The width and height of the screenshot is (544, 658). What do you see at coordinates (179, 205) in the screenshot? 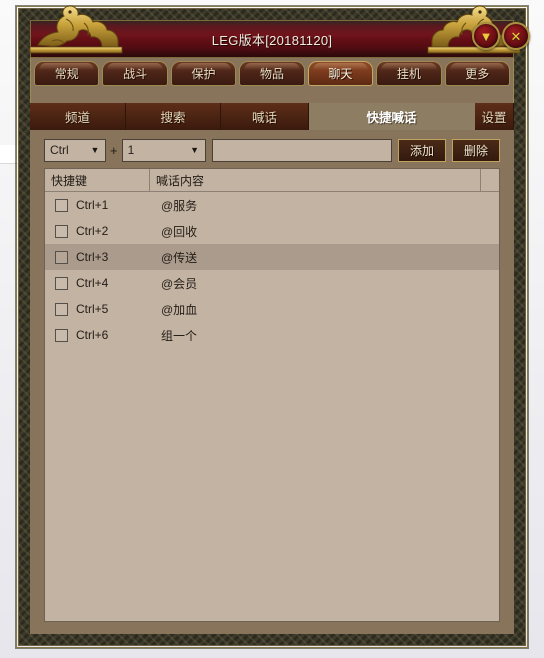
I see `row-text: @服务` at bounding box center [179, 205].